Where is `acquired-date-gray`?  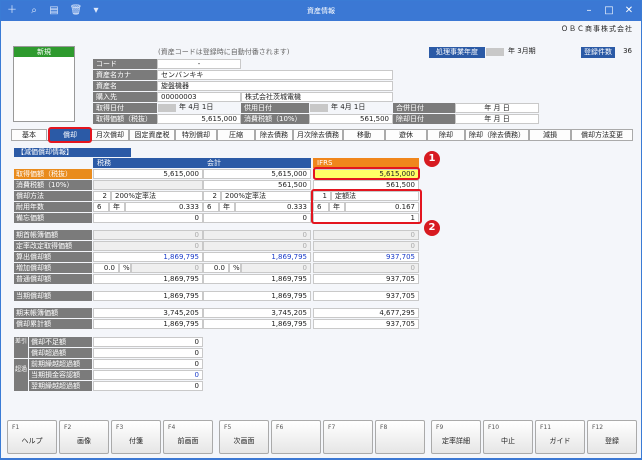 acquired-date-gray is located at coordinates (167, 108).